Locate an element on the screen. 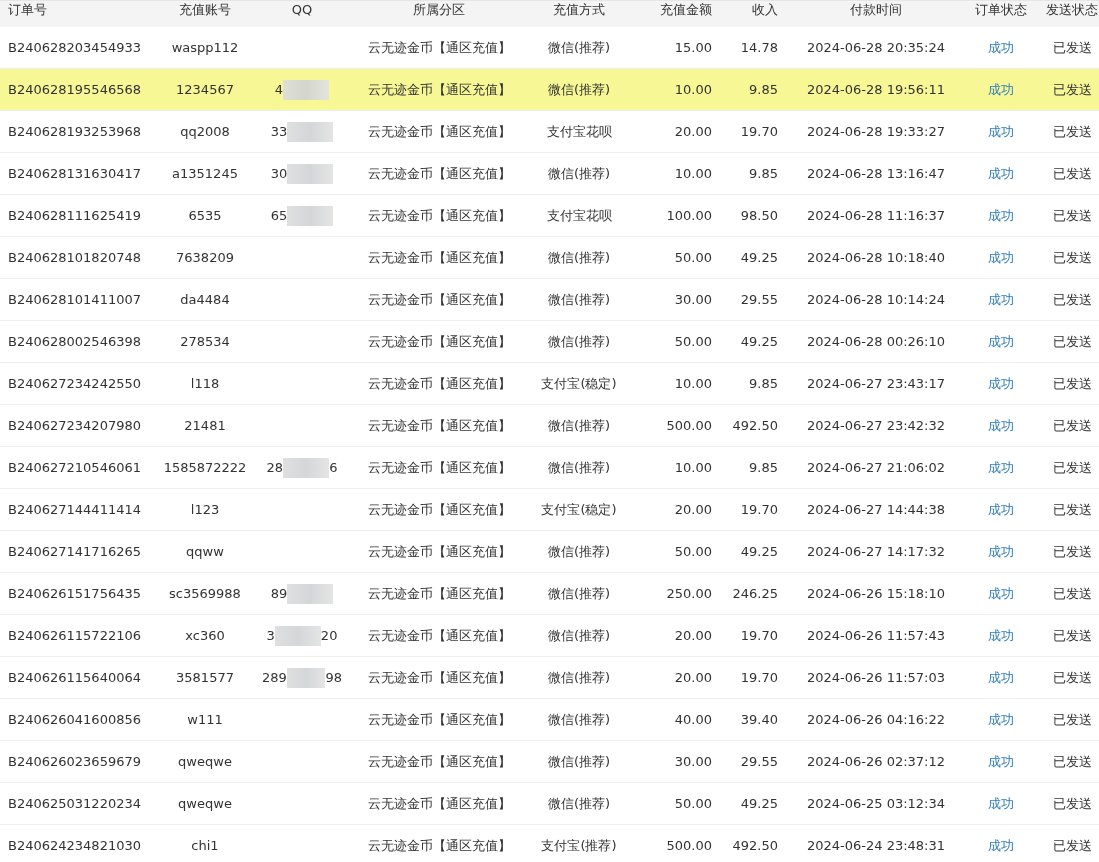  table-row: B240628101820748 7638209 云无迹金币【通区充值】 微信(推荐) 50.00 49.25 2024-06-28 10:18:40 成功 已发送 is located at coordinates (549, 257).